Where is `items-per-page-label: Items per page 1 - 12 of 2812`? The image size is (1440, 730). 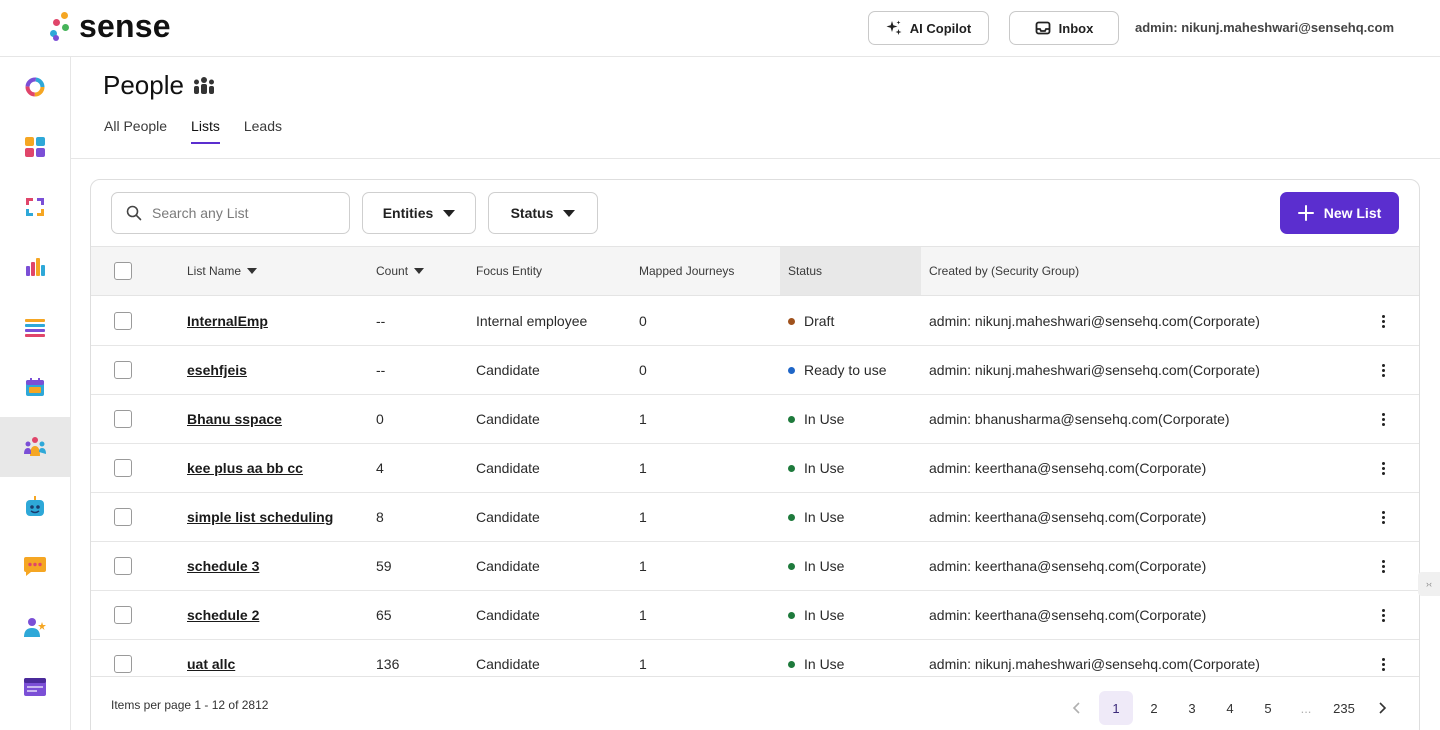 items-per-page-label: Items per page 1 - 12 of 2812 is located at coordinates (190, 705).